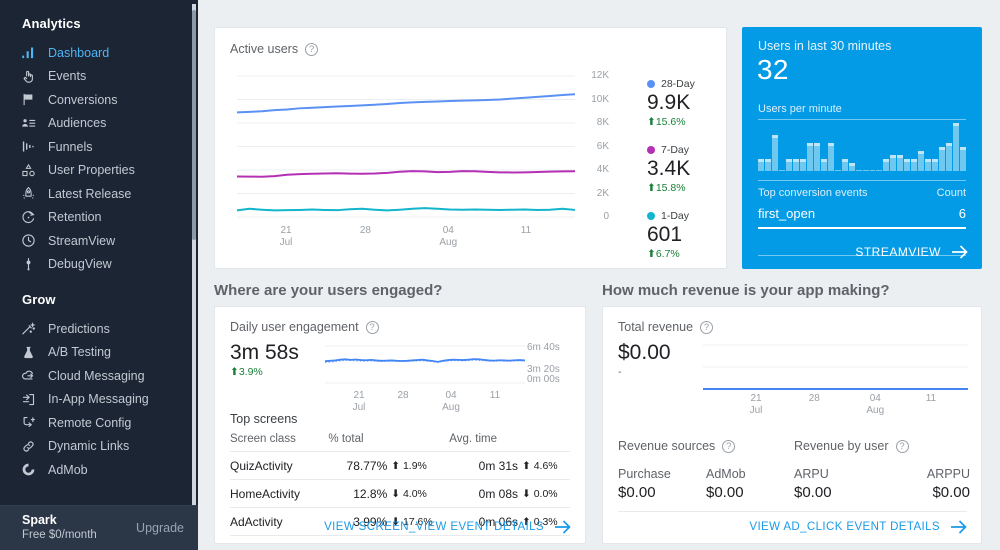  What do you see at coordinates (602, 169) in the screenshot?
I see `y-axis-tick: 4K` at bounding box center [602, 169].